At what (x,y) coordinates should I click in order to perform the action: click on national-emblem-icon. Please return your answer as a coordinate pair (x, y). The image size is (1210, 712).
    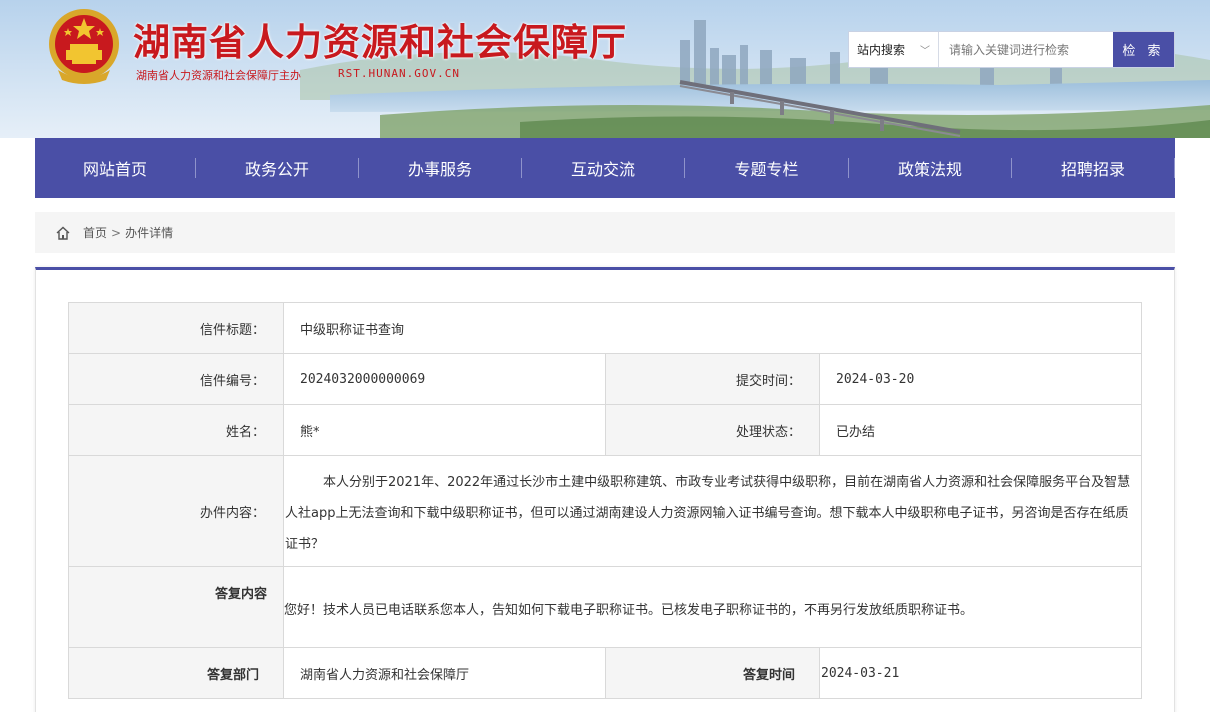
    Looking at the image, I should click on (84, 46).